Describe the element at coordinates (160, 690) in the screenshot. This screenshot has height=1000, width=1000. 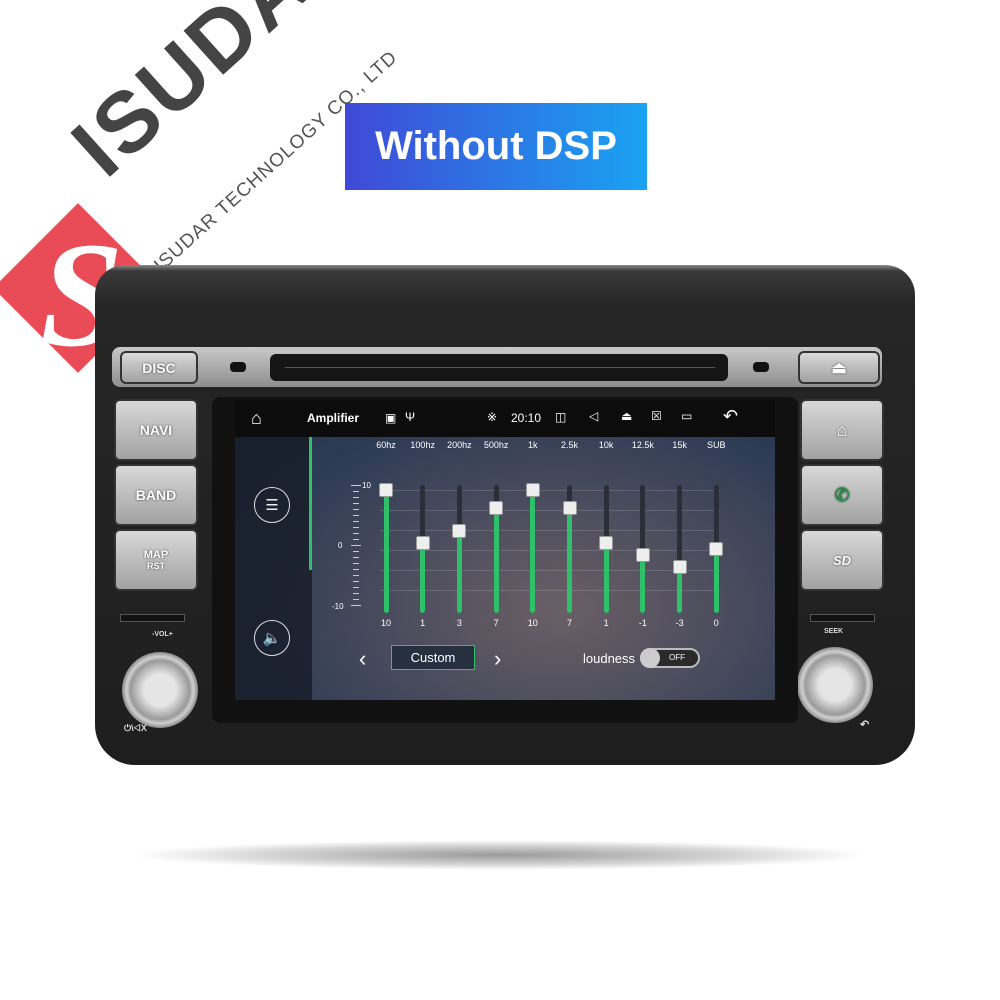
I see `volume-knob` at that location.